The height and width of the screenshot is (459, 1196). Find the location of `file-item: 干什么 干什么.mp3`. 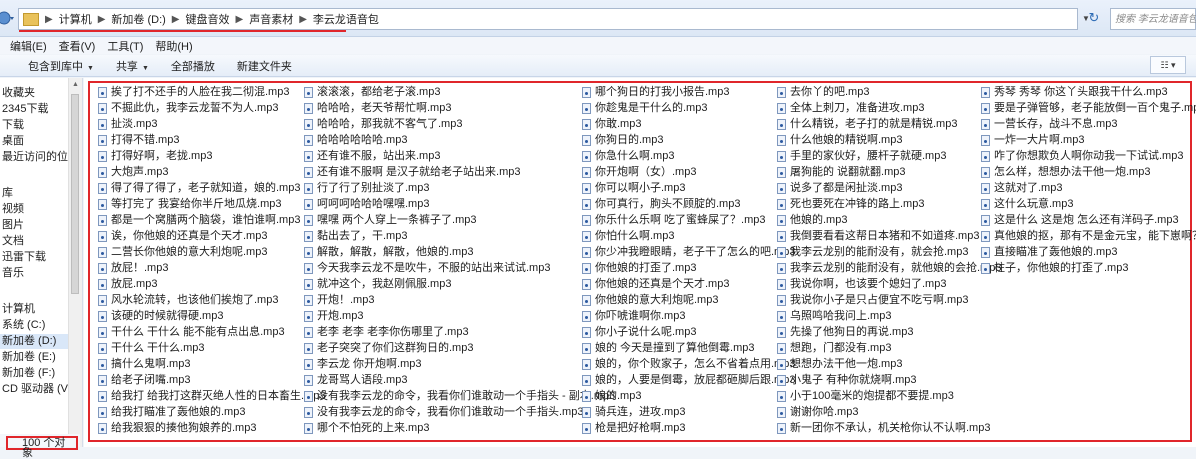

file-item: 干什么 干什么.mp3 is located at coordinates (212, 348).